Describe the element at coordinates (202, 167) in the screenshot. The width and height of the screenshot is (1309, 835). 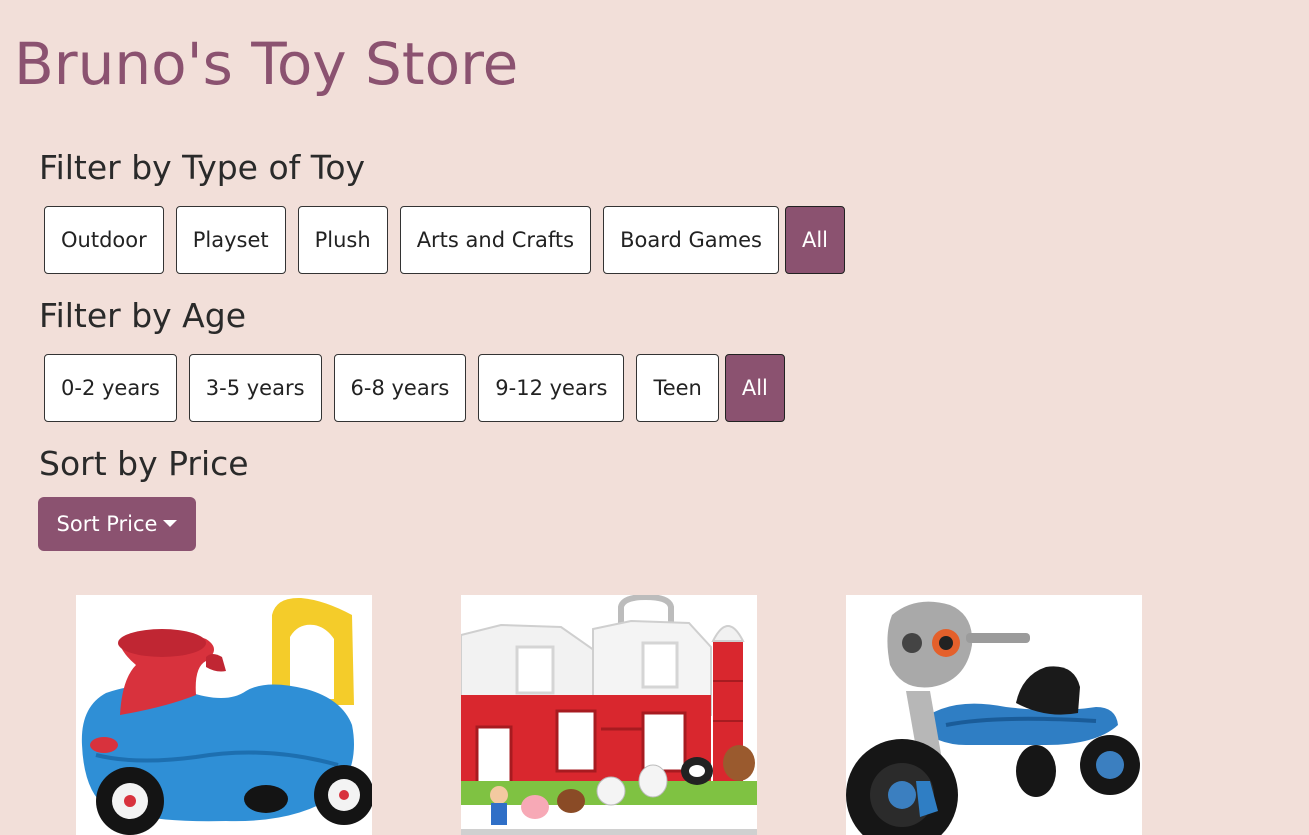
I see `type-filter-heading: Filter by Type of Toy` at that location.